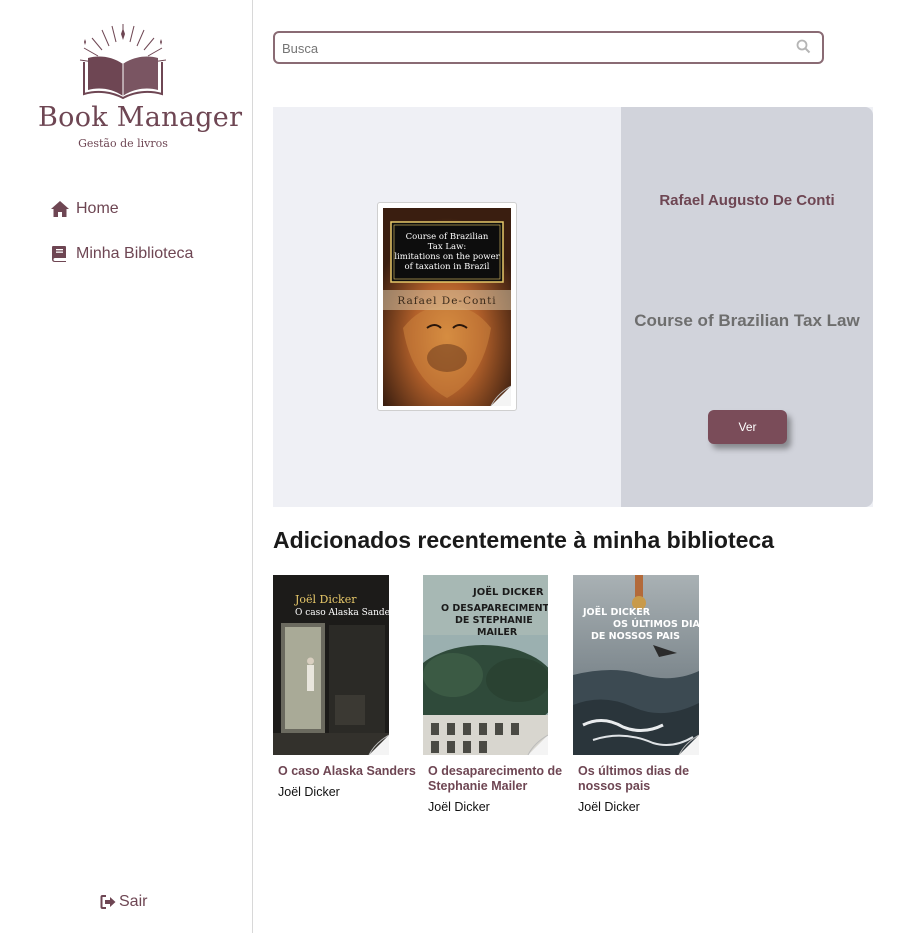  Describe the element at coordinates (133, 901) in the screenshot. I see `logout-label: Sair` at that location.